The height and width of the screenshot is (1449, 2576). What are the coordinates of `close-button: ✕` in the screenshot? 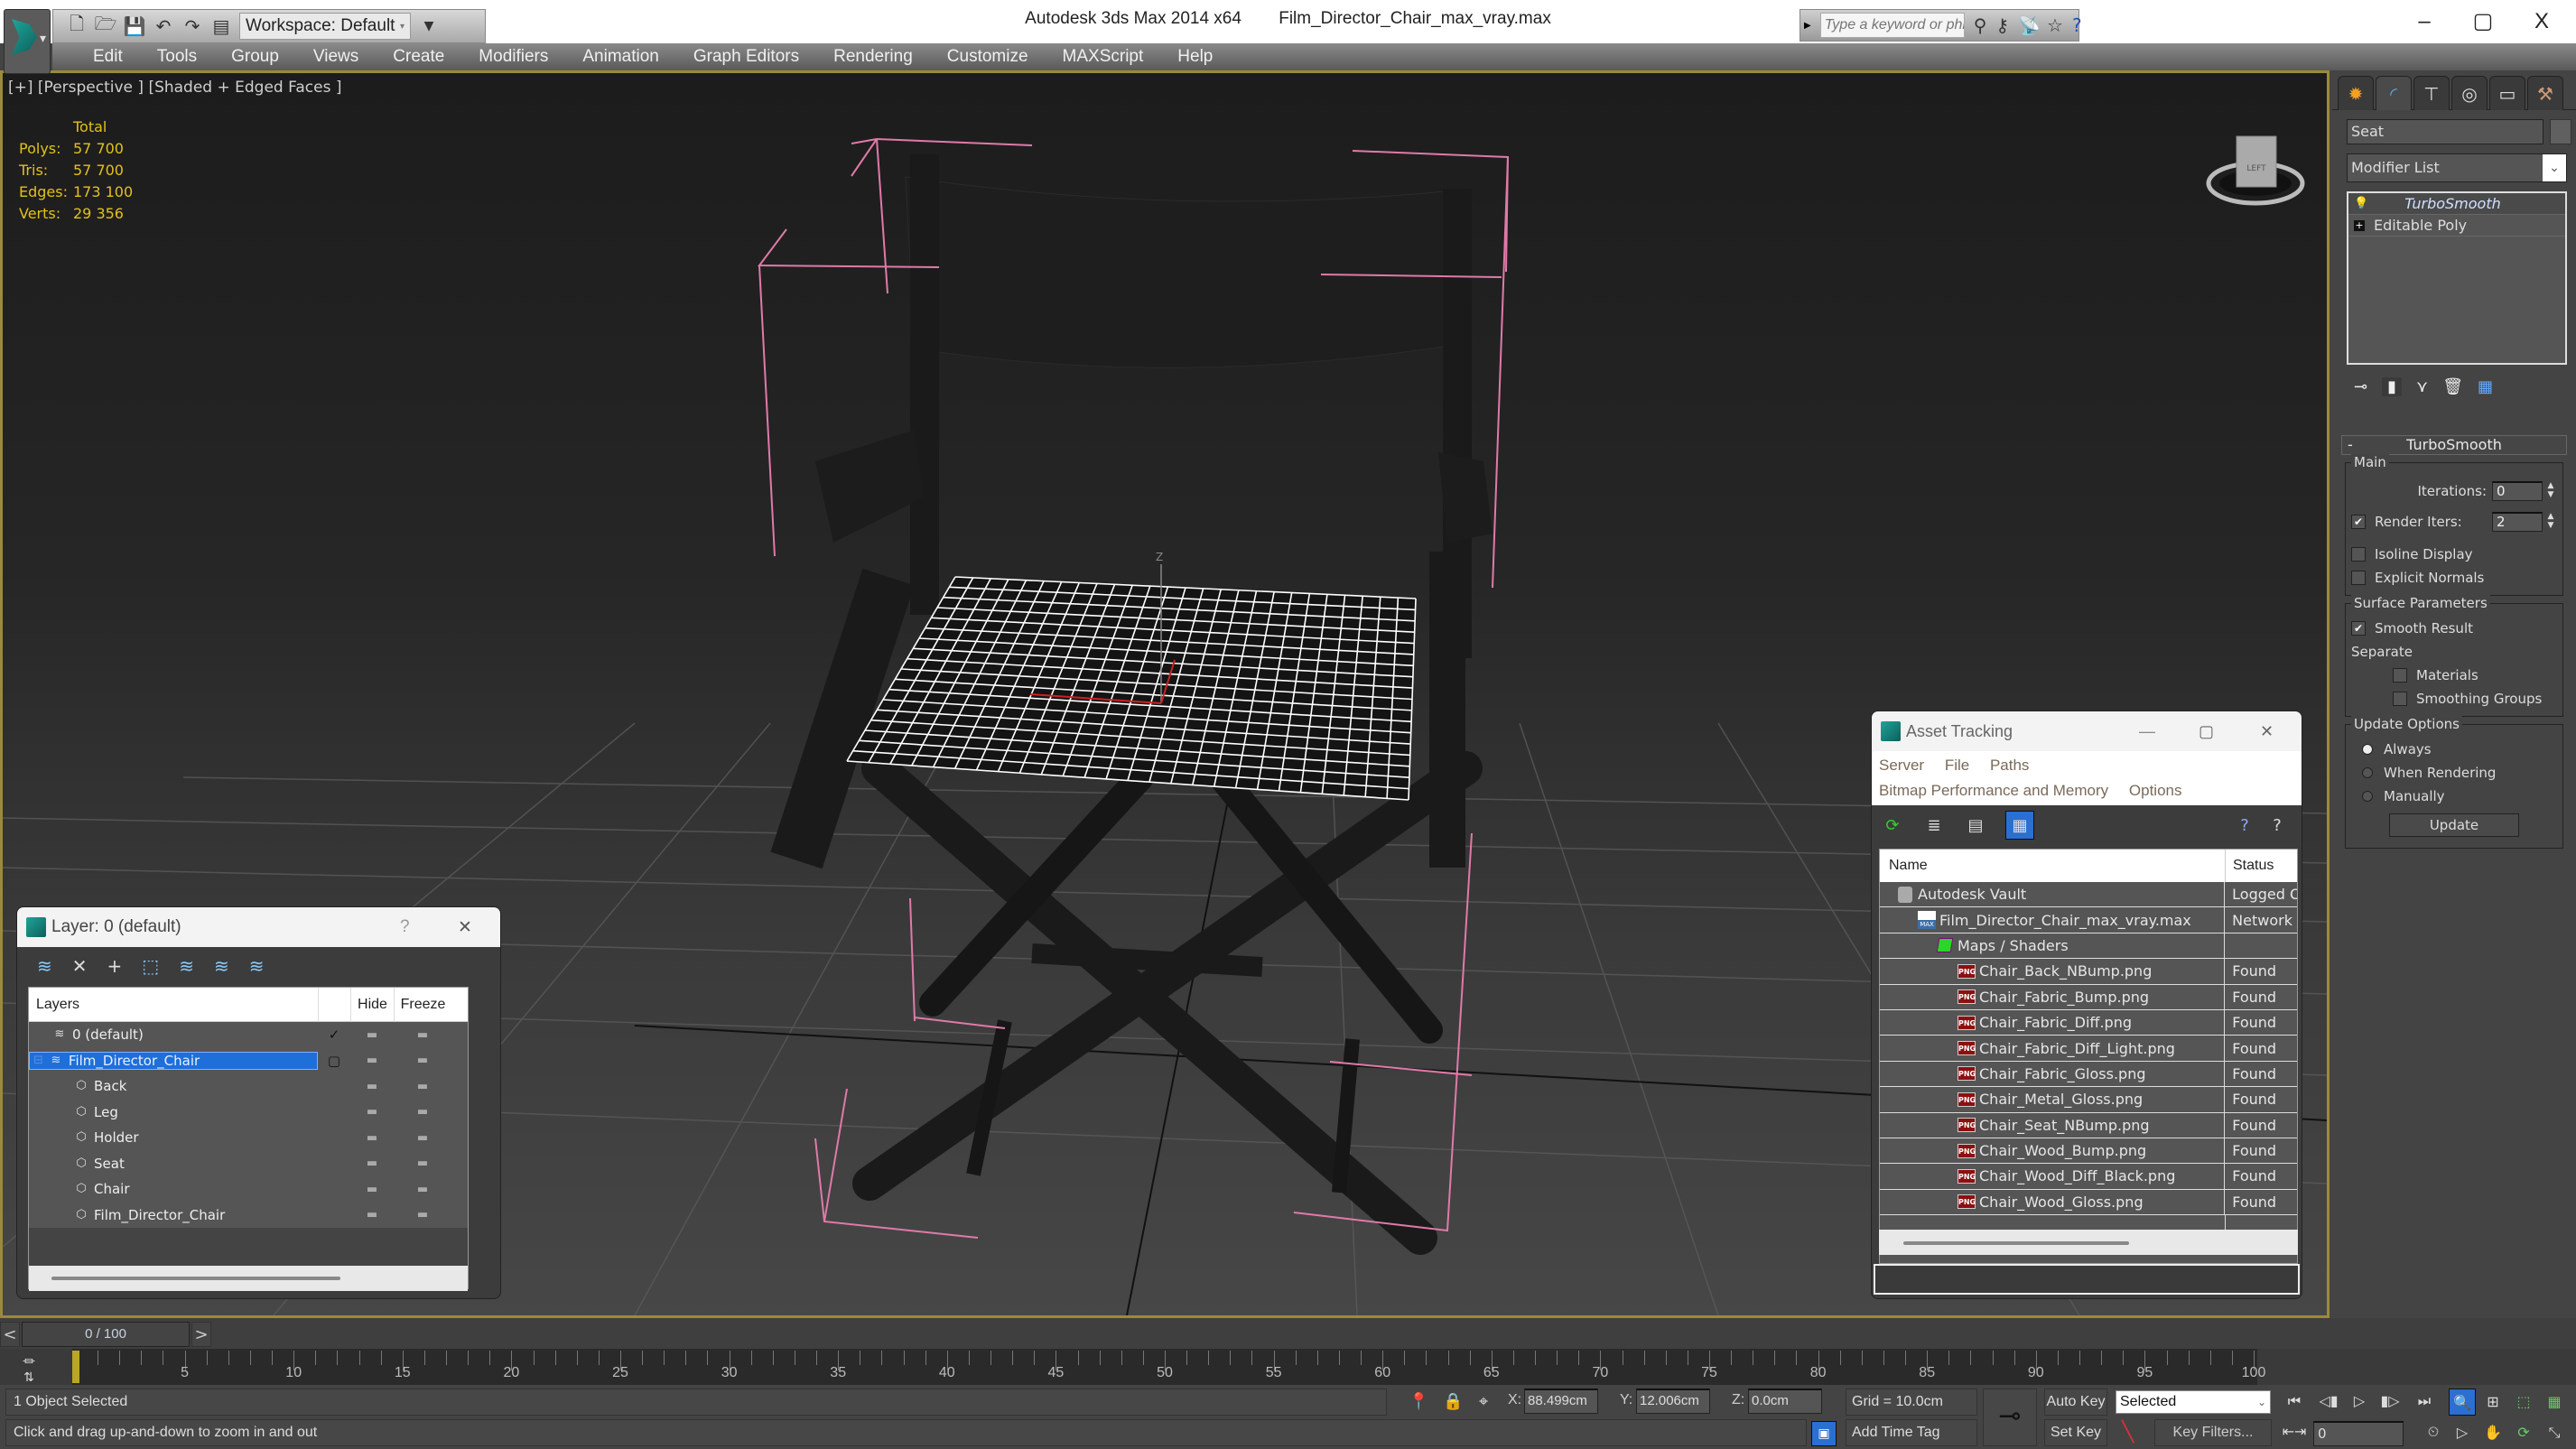 It's located at (465, 927).